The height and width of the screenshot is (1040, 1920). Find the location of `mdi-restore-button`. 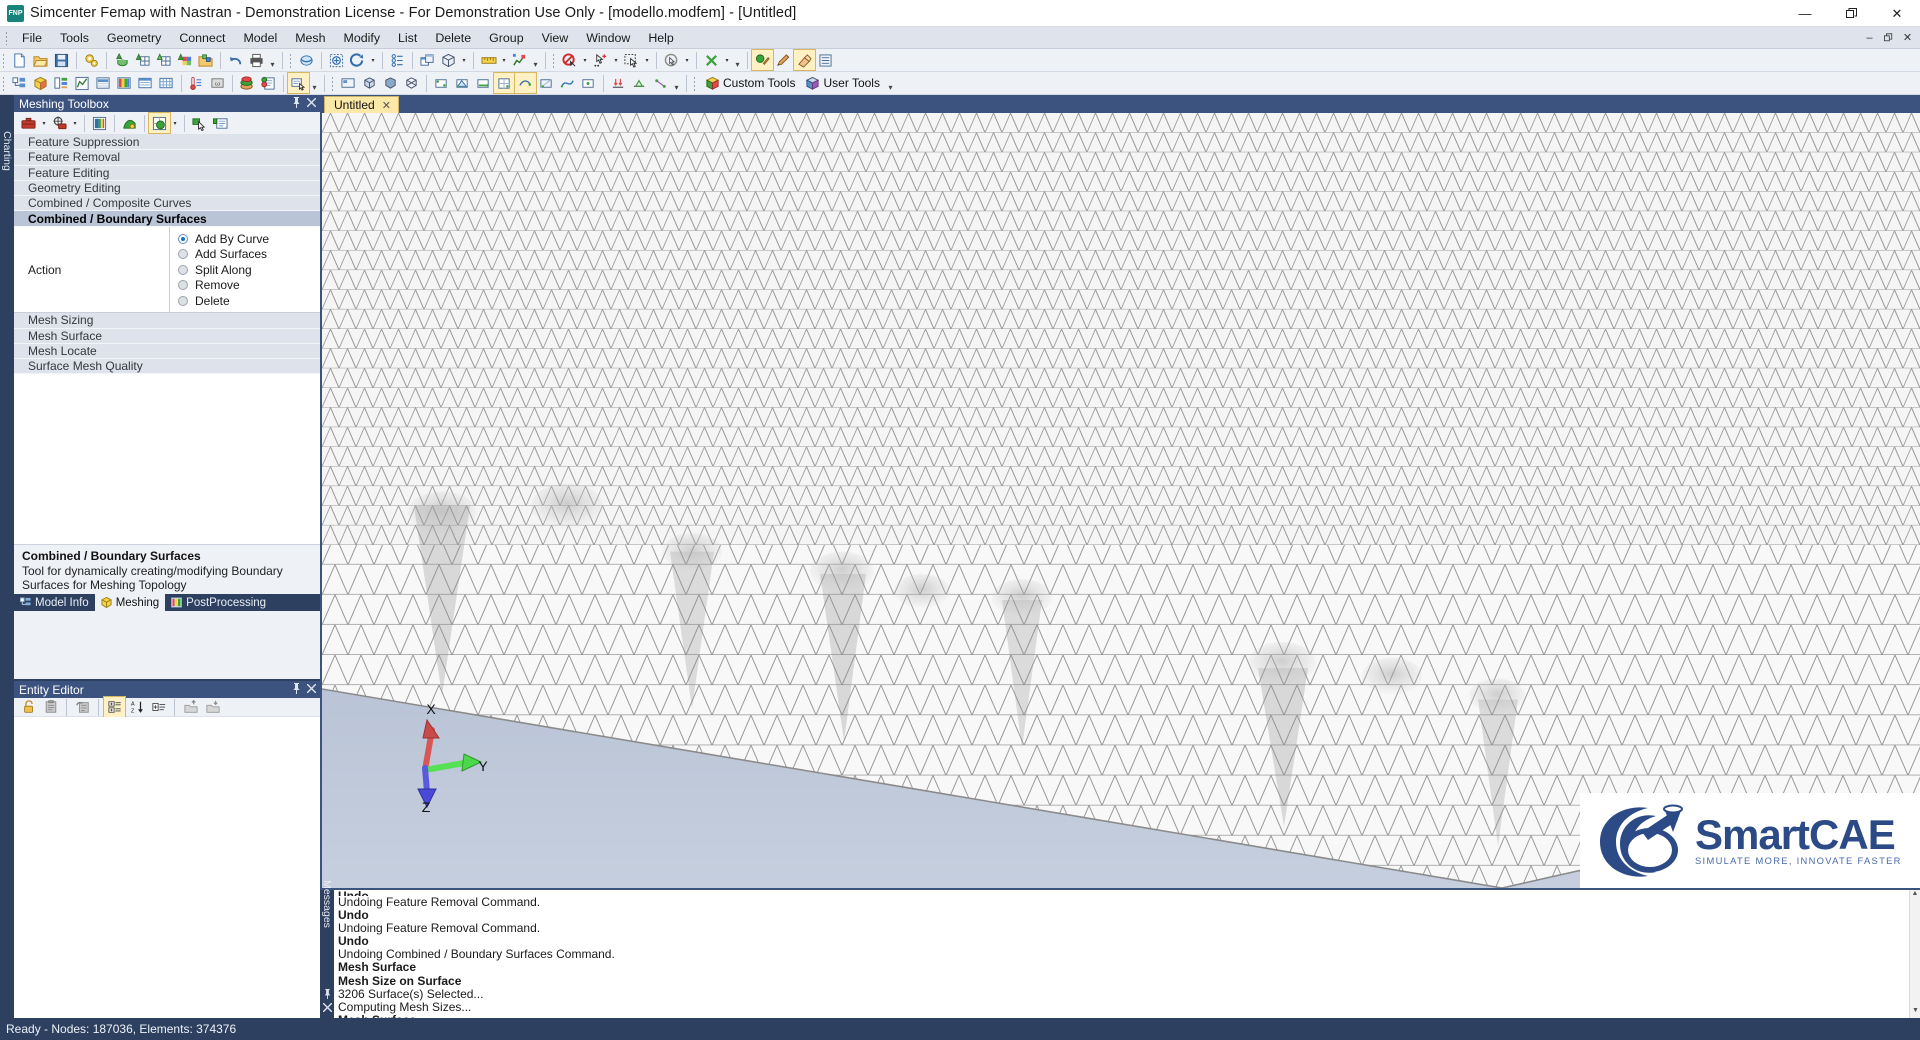

mdi-restore-button is located at coordinates (1888, 38).